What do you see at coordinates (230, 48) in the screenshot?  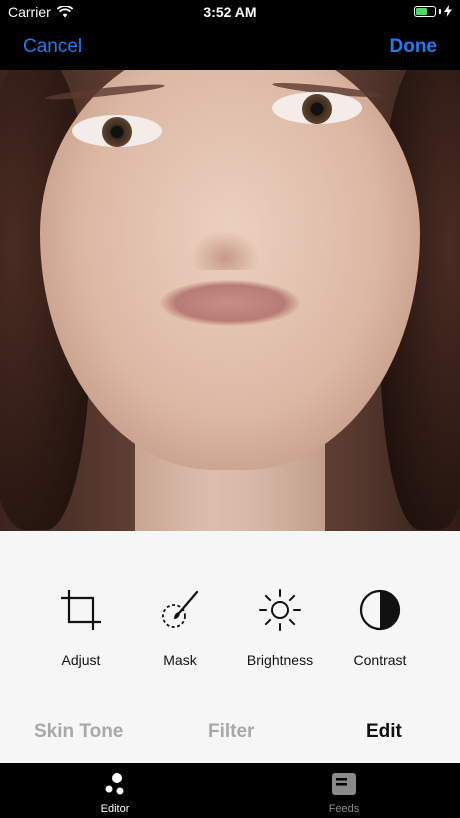 I see `navigation-bar: Cancel Done` at bounding box center [230, 48].